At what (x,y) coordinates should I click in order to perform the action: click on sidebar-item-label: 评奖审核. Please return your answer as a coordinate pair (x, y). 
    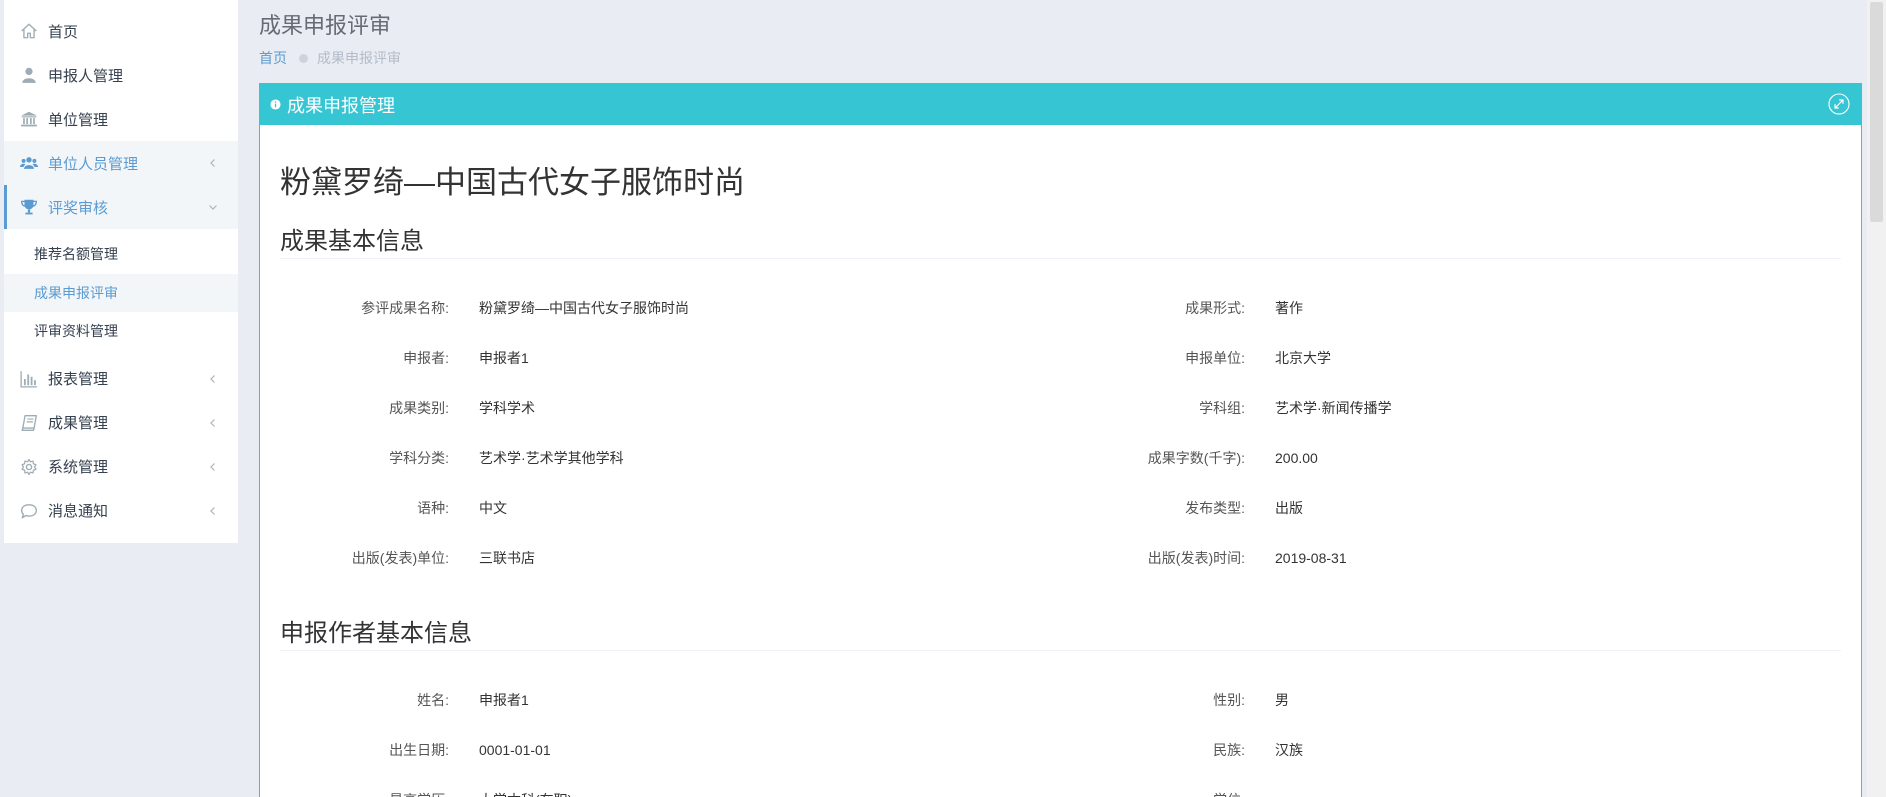
    Looking at the image, I should click on (78, 208).